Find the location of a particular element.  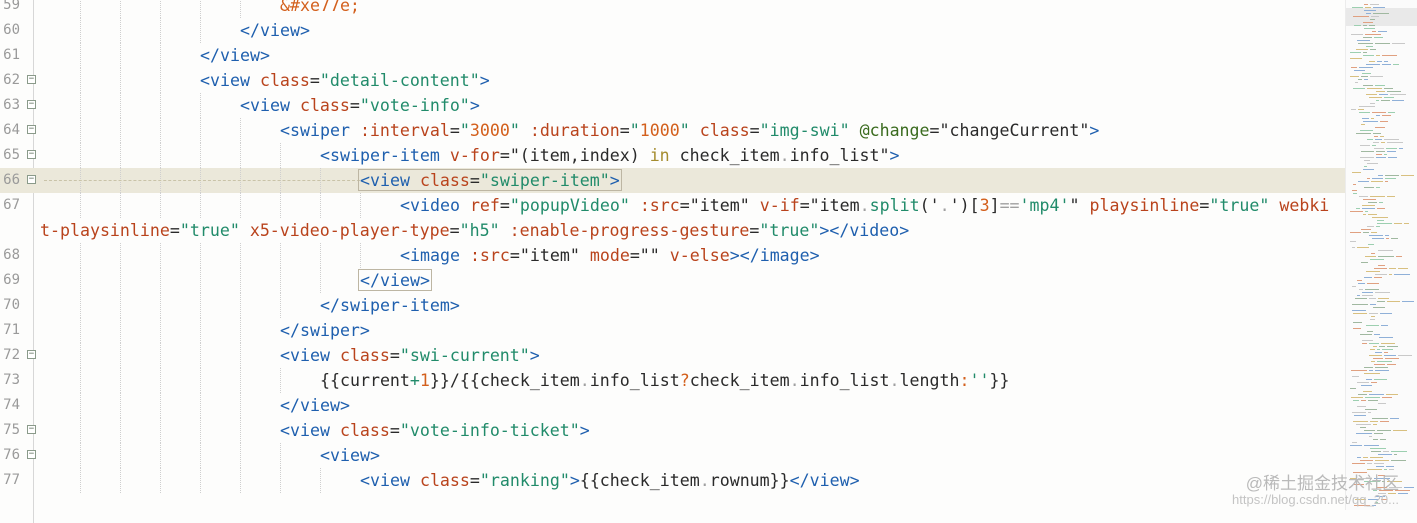

code-line-69: 69 </view> is located at coordinates (672, 280).